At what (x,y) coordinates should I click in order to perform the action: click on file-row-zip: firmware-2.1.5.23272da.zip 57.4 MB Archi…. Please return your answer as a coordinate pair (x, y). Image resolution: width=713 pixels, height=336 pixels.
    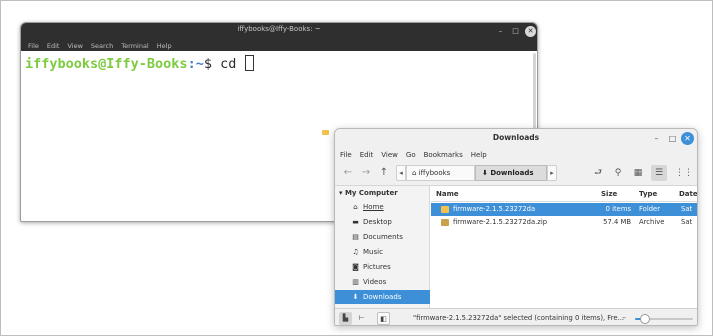
    Looking at the image, I should click on (564, 222).